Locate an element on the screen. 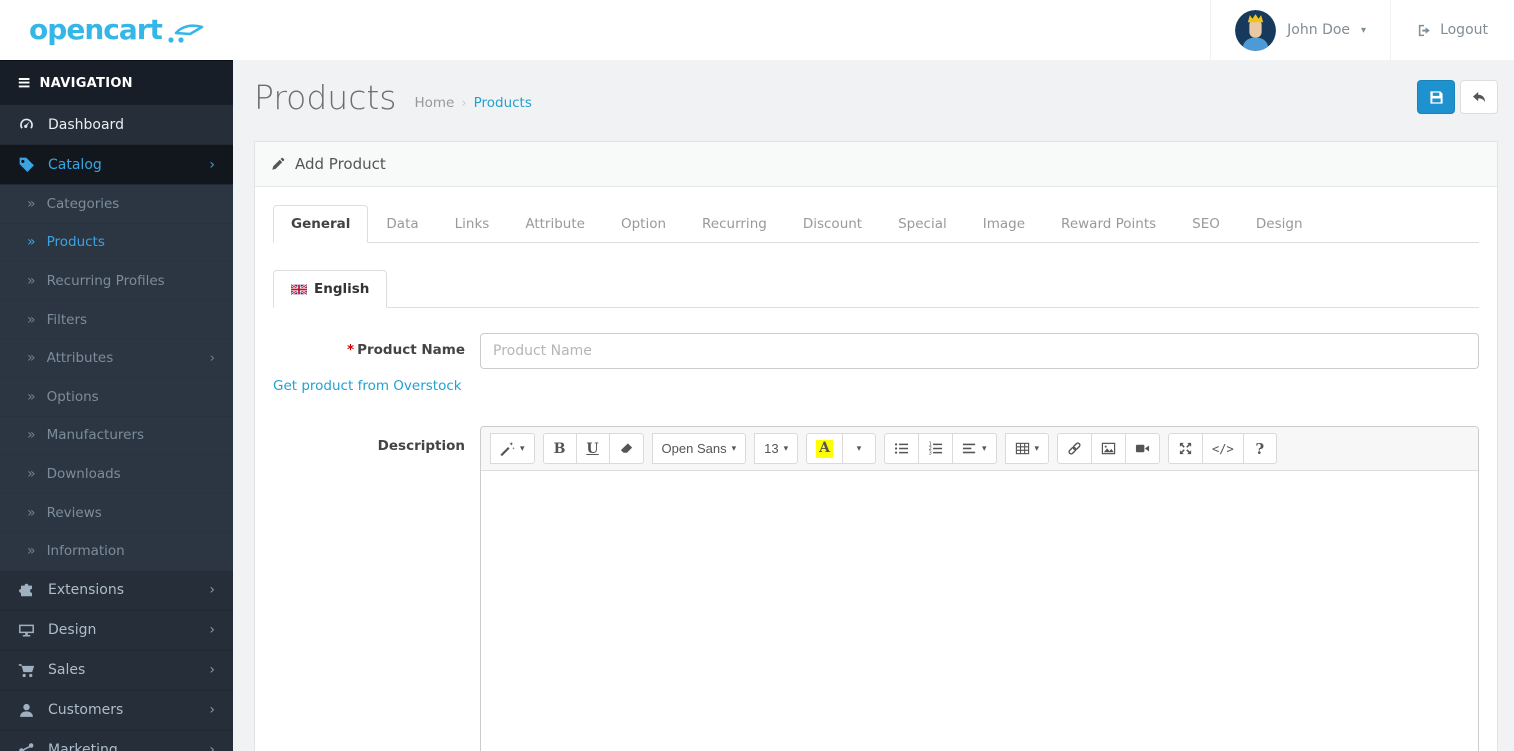 The width and height of the screenshot is (1514, 751). font-size-dropdown: 13 ▾ is located at coordinates (776, 449).